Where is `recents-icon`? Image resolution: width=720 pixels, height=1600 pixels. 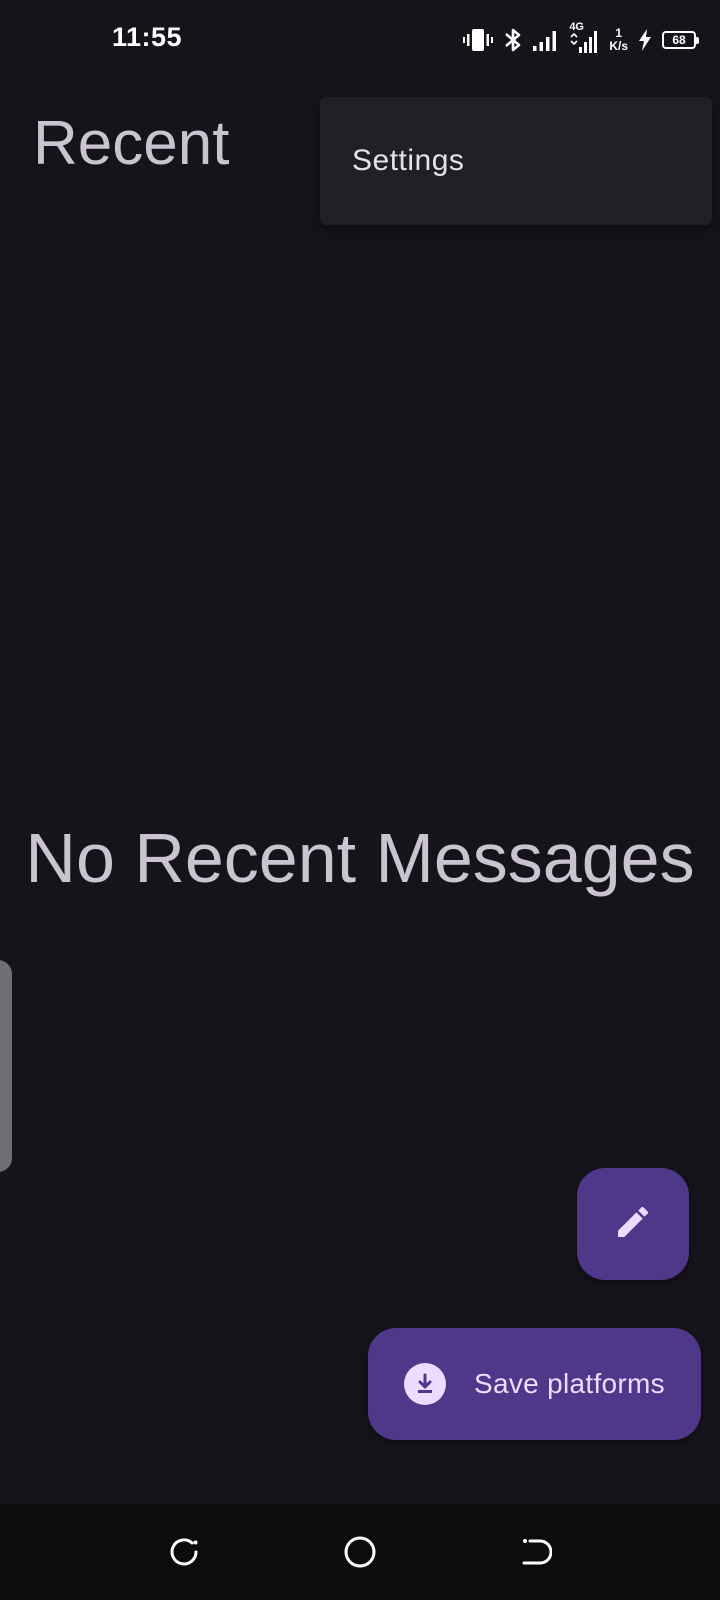
recents-icon is located at coordinates (184, 1554).